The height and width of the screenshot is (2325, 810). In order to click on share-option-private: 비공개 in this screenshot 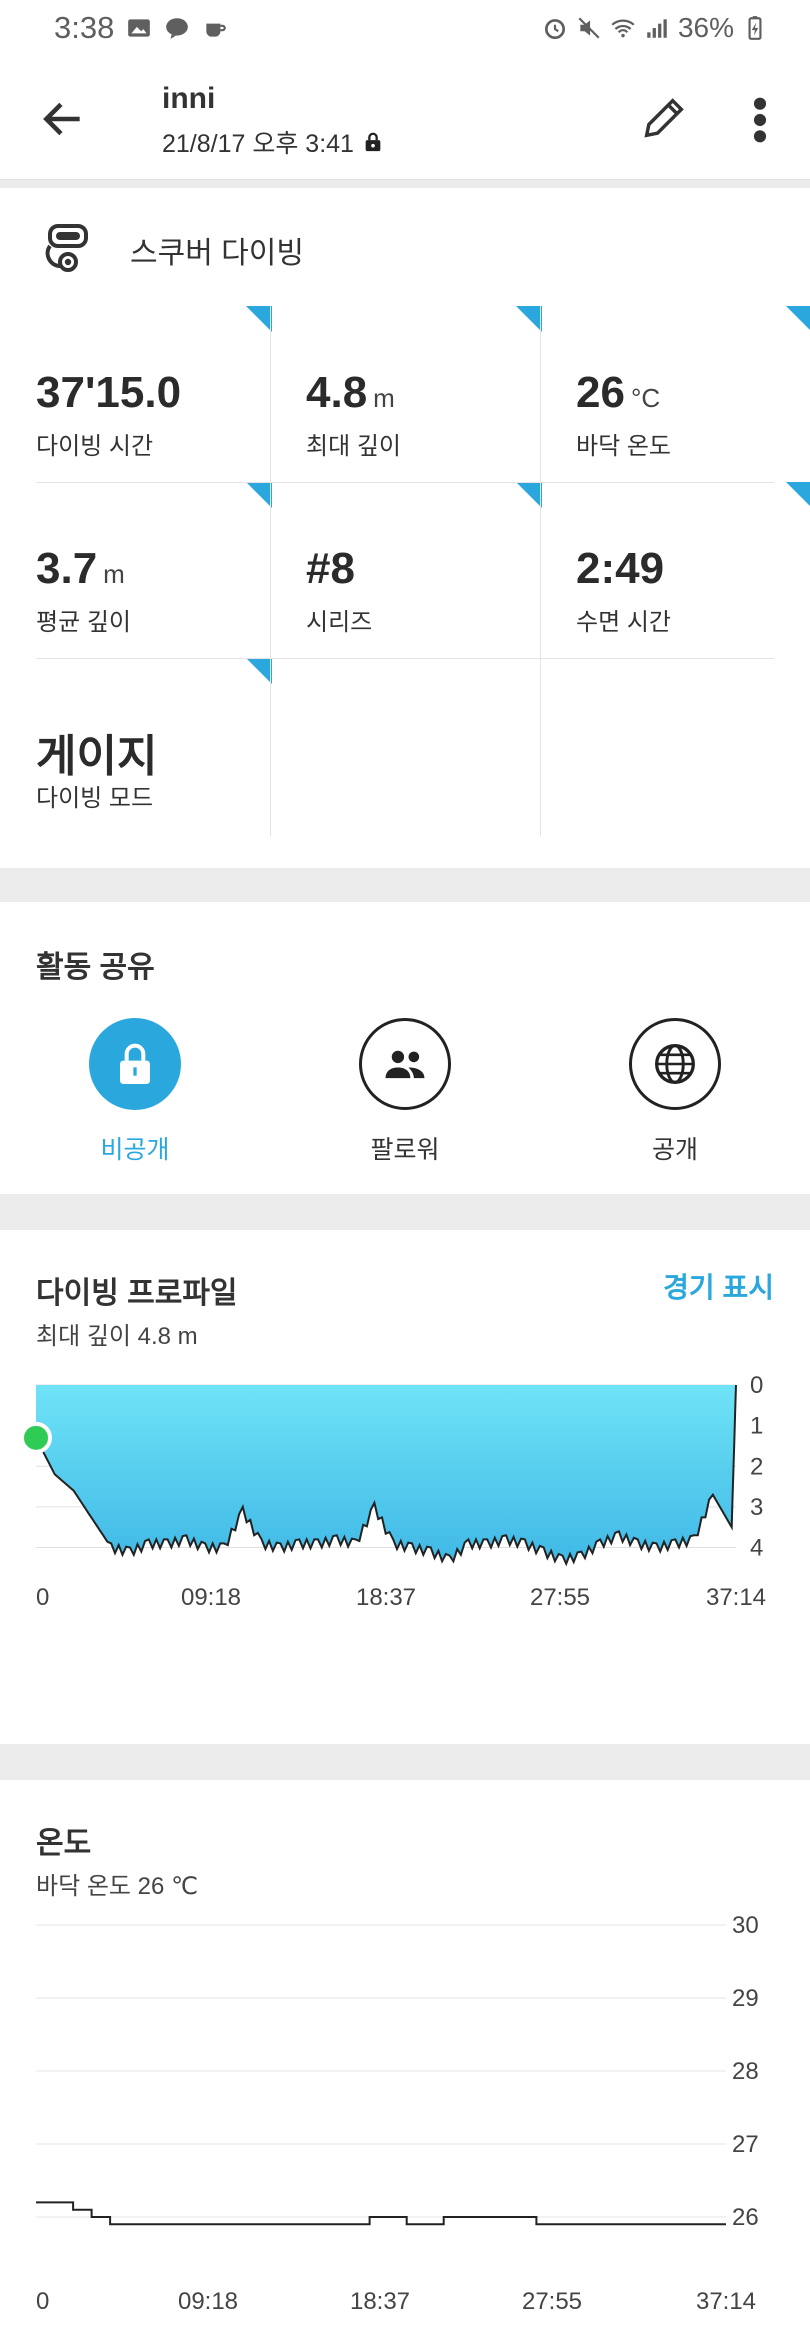, I will do `click(135, 1092)`.